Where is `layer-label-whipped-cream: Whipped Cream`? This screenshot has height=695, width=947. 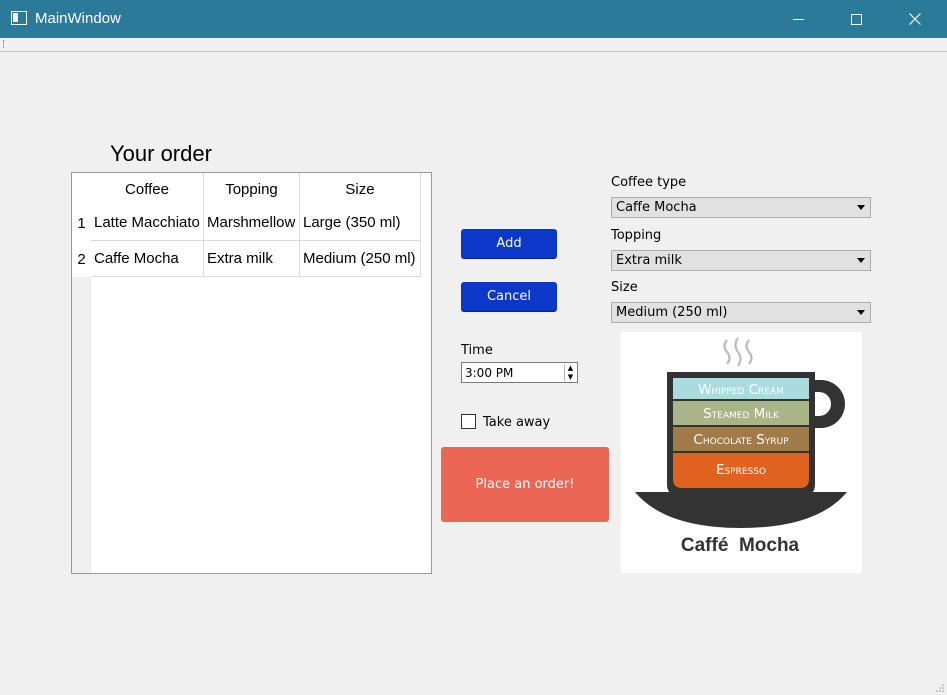
layer-label-whipped-cream: Whipped Cream is located at coordinates (741, 390).